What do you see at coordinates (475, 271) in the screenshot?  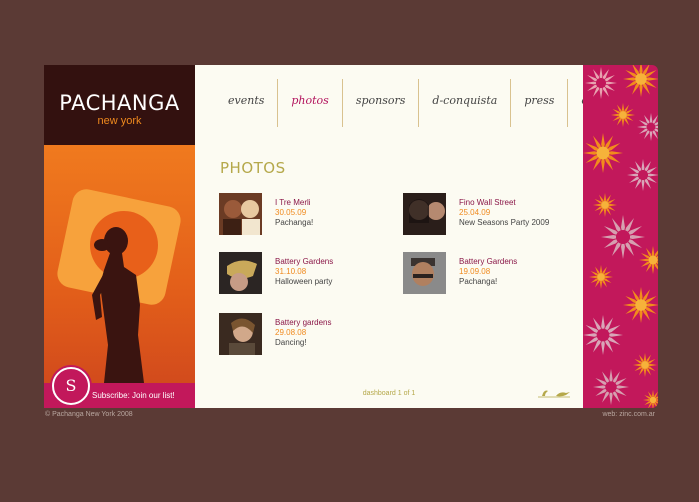 I see `album-date: 19.09.08` at bounding box center [475, 271].